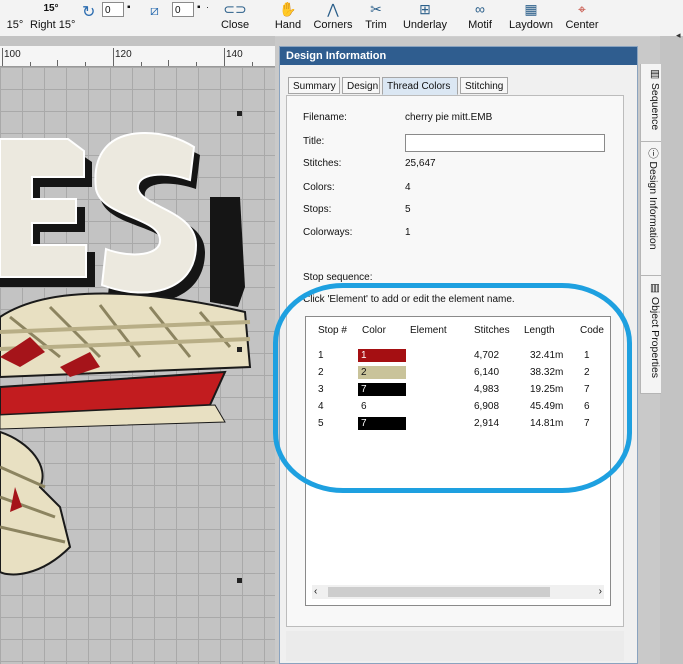  What do you see at coordinates (154, 10) in the screenshot?
I see `slant-icon: ⧄` at bounding box center [154, 10].